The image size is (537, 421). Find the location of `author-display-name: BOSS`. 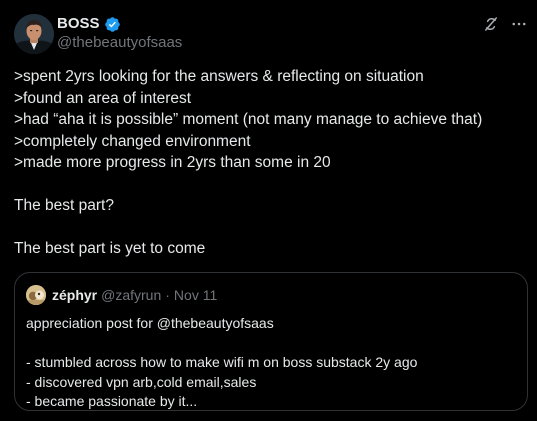

author-display-name: BOSS is located at coordinates (78, 24).